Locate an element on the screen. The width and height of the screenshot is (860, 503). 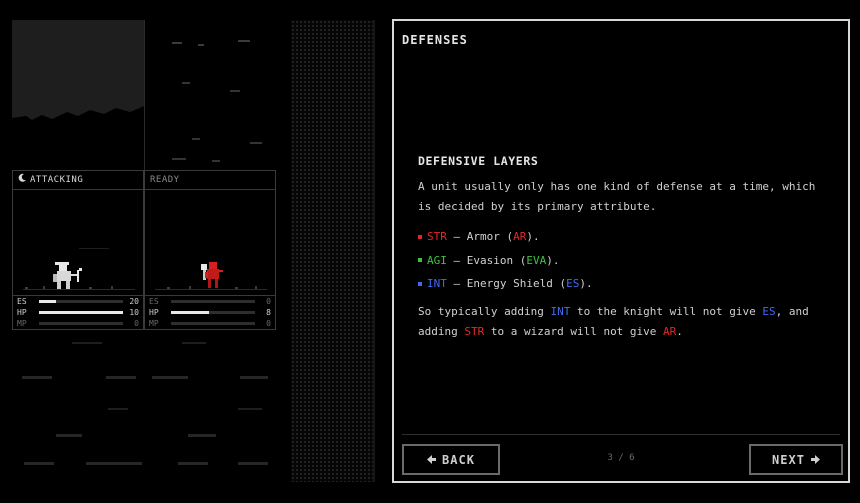
stat-value: 8 is located at coordinates (268, 312).